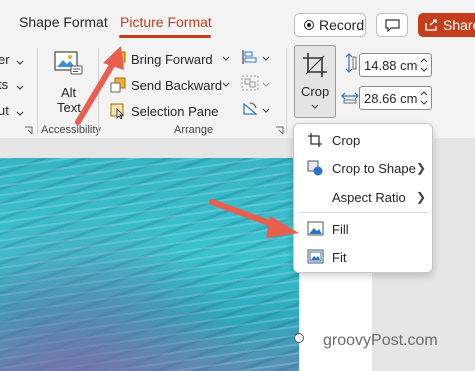  What do you see at coordinates (380, 340) in the screenshot?
I see `watermark: groovyPost.com` at bounding box center [380, 340].